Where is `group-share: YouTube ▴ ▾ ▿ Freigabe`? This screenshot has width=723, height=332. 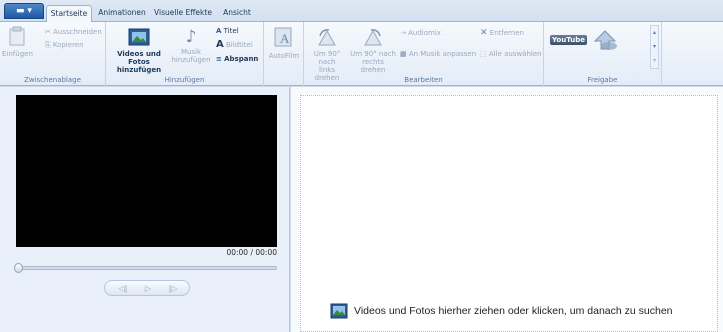 group-share: YouTube ▴ ▾ ▿ Freigabe is located at coordinates (603, 54).